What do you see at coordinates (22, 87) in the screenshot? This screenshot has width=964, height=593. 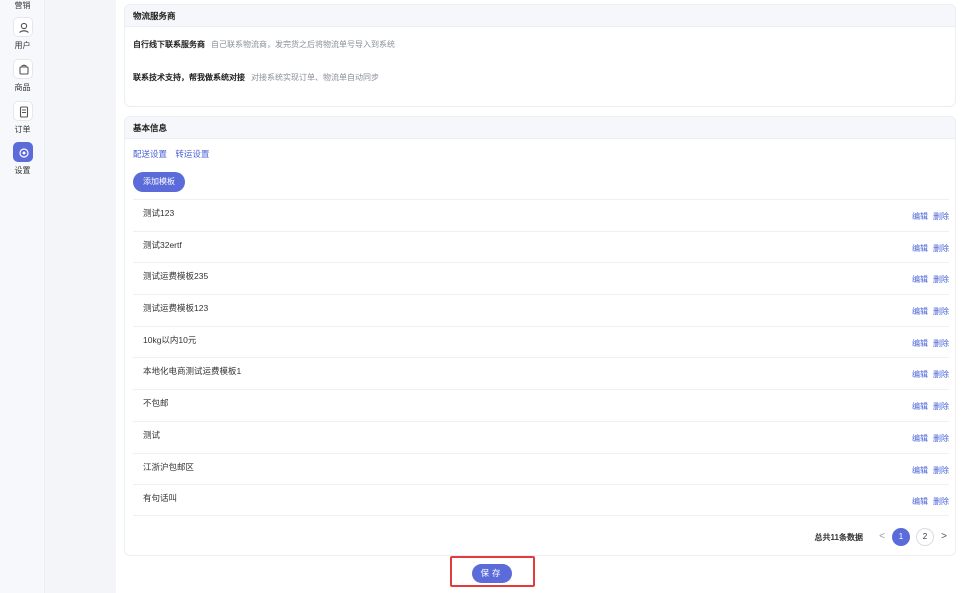 I see `sidebar-item-label: 商品` at bounding box center [22, 87].